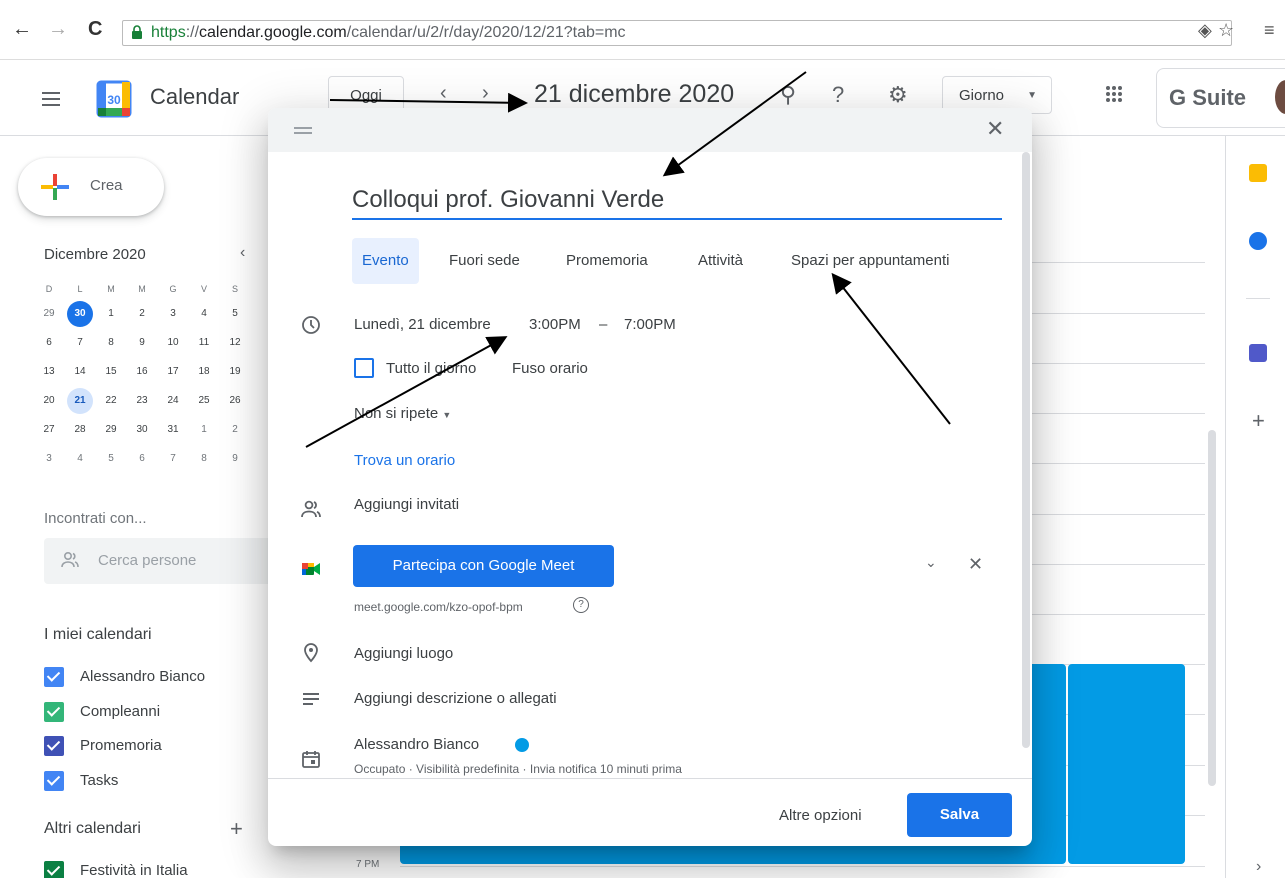 This screenshot has height=878, width=1285. I want to click on calendar-item: Alessandro Bianco, so click(124, 677).